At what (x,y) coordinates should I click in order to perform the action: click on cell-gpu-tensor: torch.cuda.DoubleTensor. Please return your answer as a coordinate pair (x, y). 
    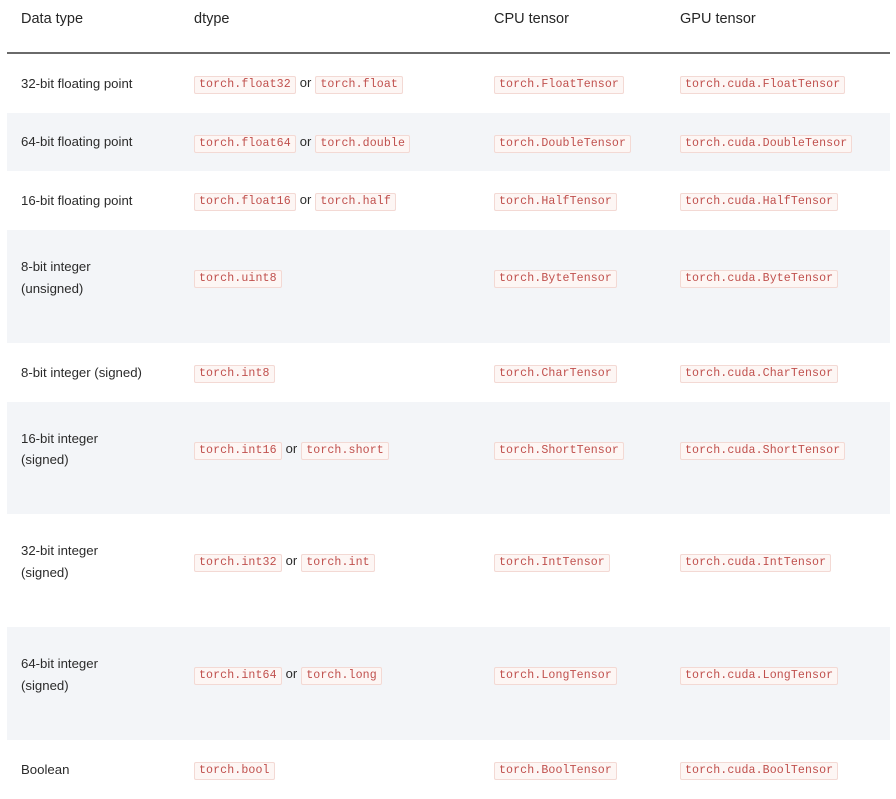
    Looking at the image, I should click on (781, 142).